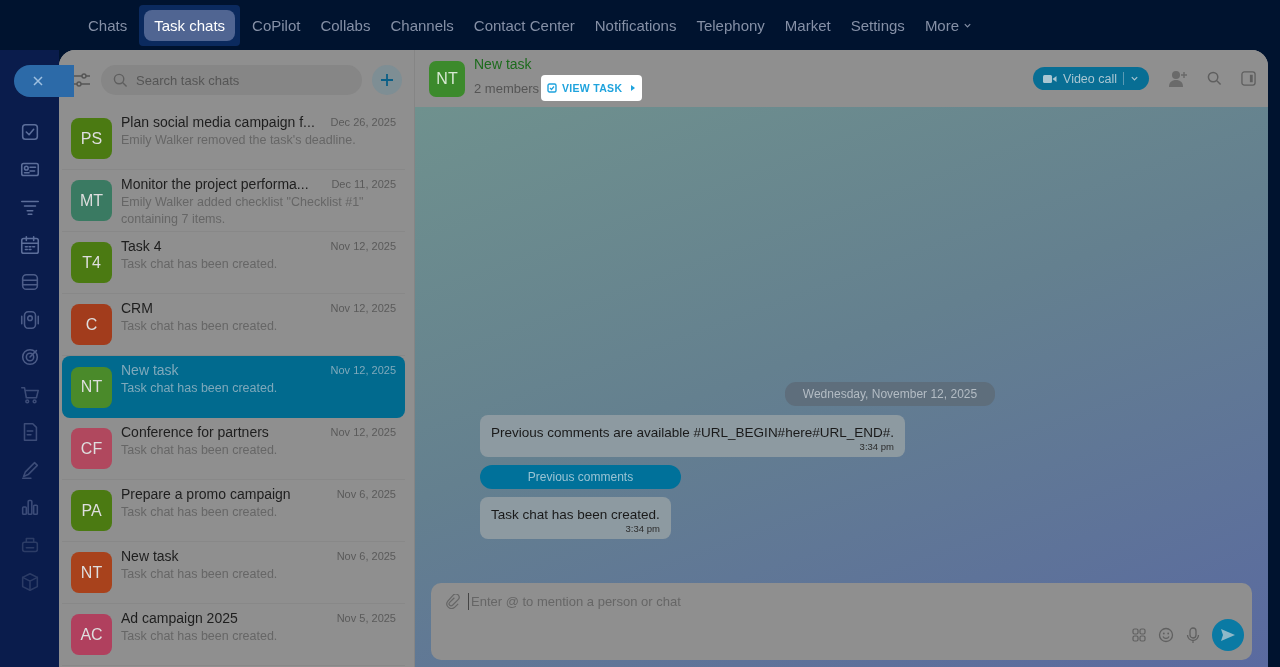 The width and height of the screenshot is (1280, 667). What do you see at coordinates (633, 88) in the screenshot?
I see `triangle-right-icon` at bounding box center [633, 88].